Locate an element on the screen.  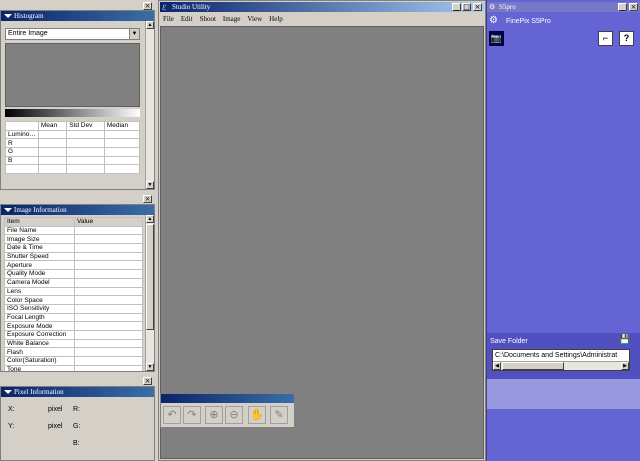
studio-title: Studio Utility is located at coordinates (191, 7).